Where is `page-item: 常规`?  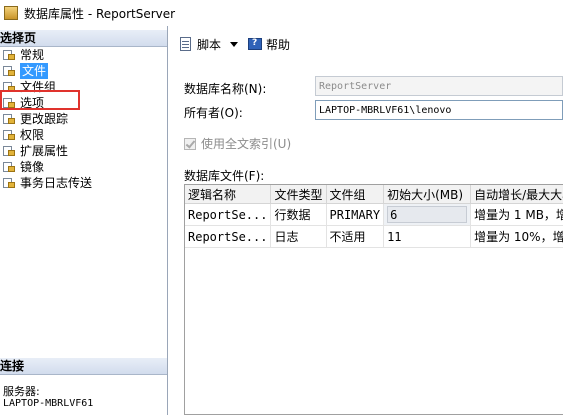 page-item: 常规 is located at coordinates (83, 55).